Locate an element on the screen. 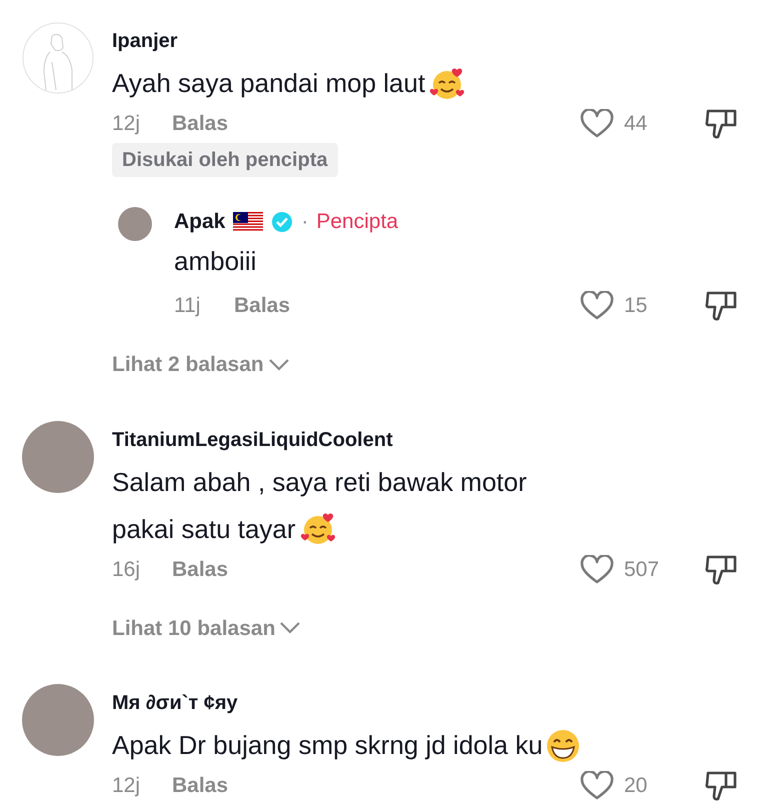 This screenshot has width=768, height=810. comment-time: 11j is located at coordinates (188, 306).